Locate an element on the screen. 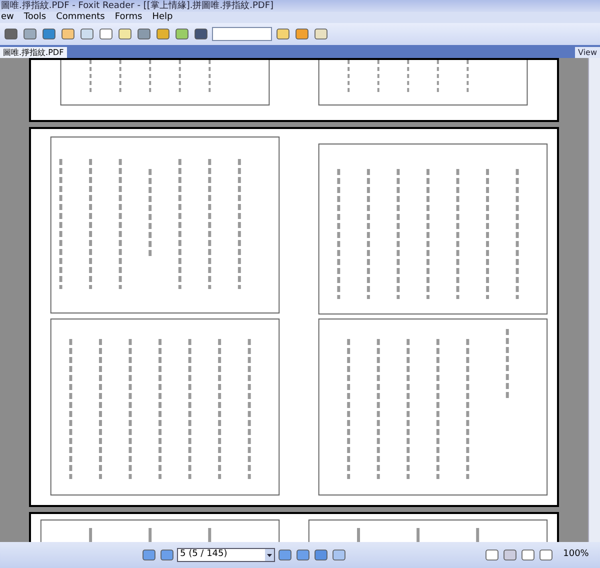 This screenshot has height=568, width=600. menu-item: Help is located at coordinates (162, 17).